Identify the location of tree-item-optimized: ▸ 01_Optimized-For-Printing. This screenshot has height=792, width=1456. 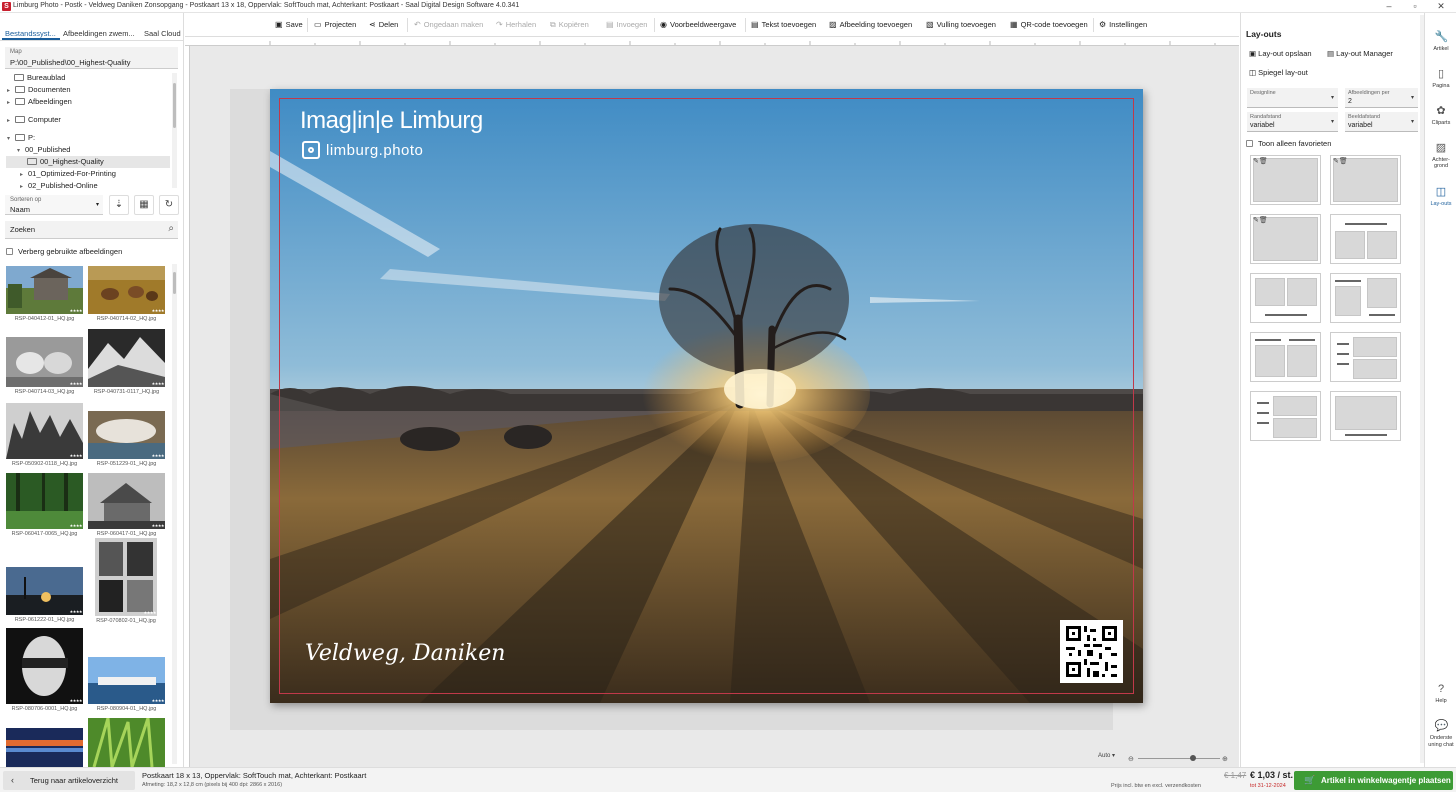
(68, 174).